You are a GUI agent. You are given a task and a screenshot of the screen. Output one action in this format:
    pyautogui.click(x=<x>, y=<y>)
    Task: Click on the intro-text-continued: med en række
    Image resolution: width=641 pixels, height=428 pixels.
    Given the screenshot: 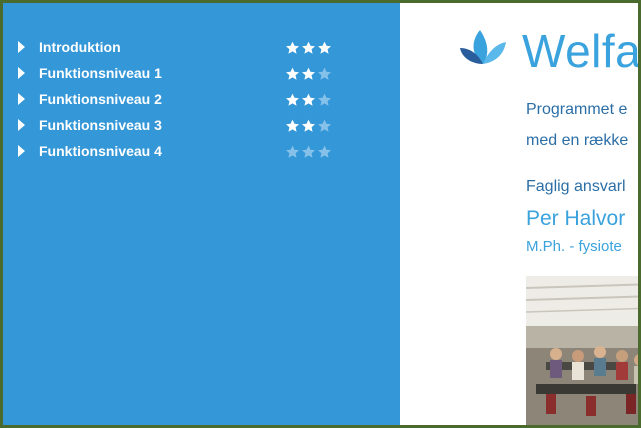 What is the action you would take?
    pyautogui.click(x=577, y=140)
    